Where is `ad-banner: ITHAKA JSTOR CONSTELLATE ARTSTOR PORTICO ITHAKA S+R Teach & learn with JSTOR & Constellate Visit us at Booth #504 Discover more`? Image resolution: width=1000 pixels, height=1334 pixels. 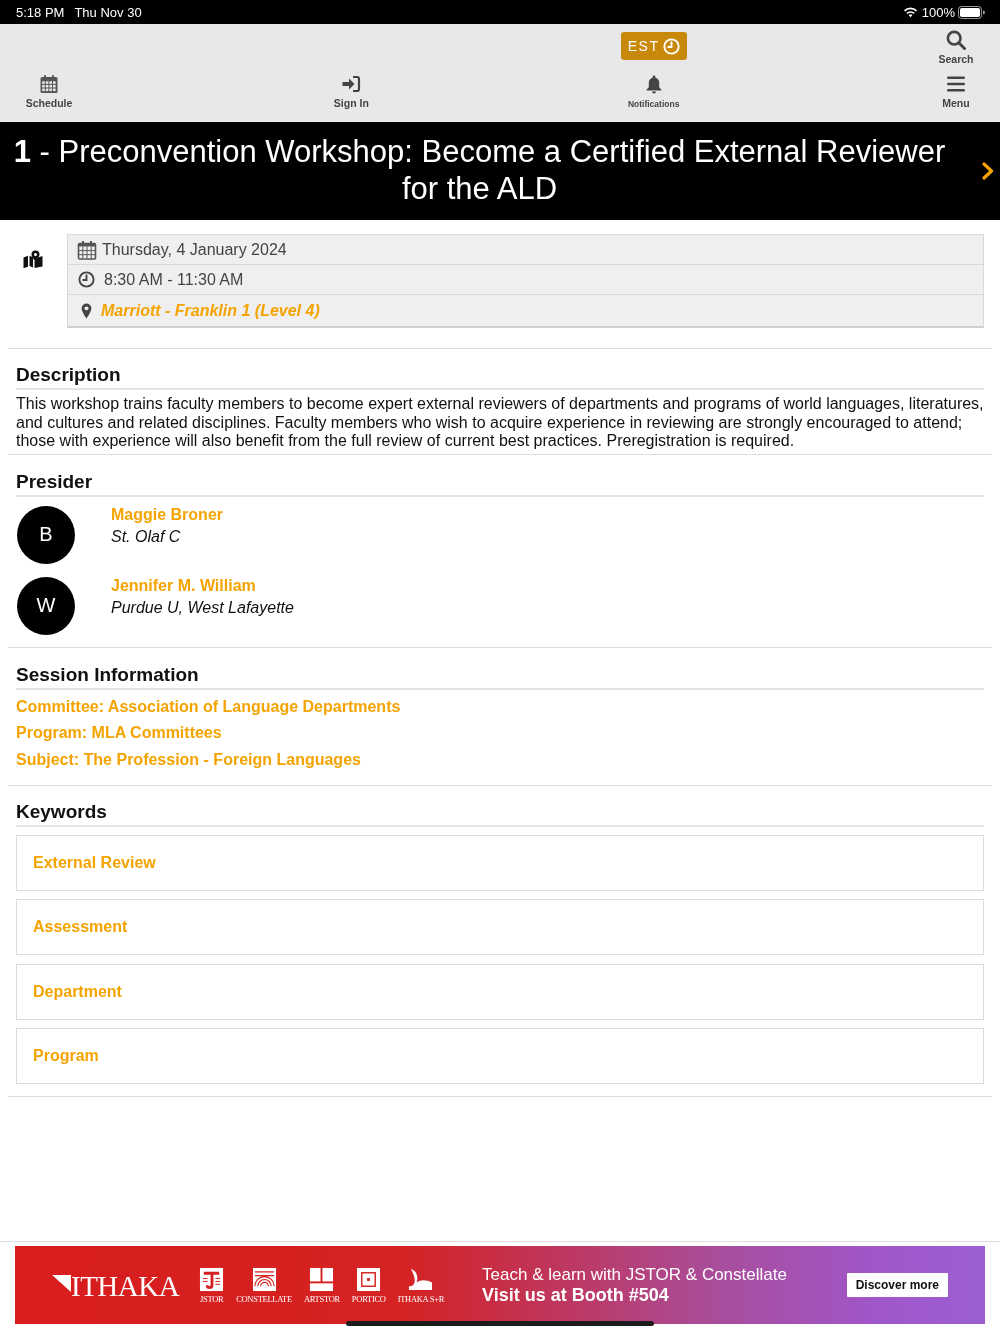 ad-banner: ITHAKA JSTOR CONSTELLATE ARTSTOR PORTICO ITHAKA S+R Teach & learn with JSTOR & Constellate Visit us at Booth #504 Discover more is located at coordinates (500, 1285).